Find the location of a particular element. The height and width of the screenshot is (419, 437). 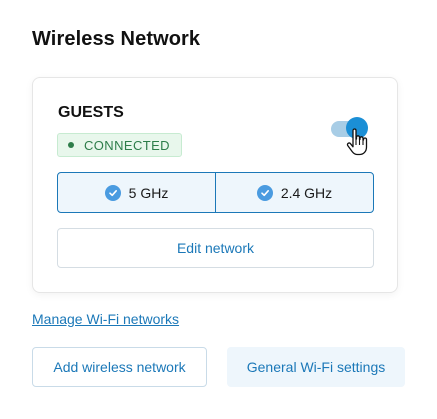

status-badge: CONNECTED is located at coordinates (119, 145).